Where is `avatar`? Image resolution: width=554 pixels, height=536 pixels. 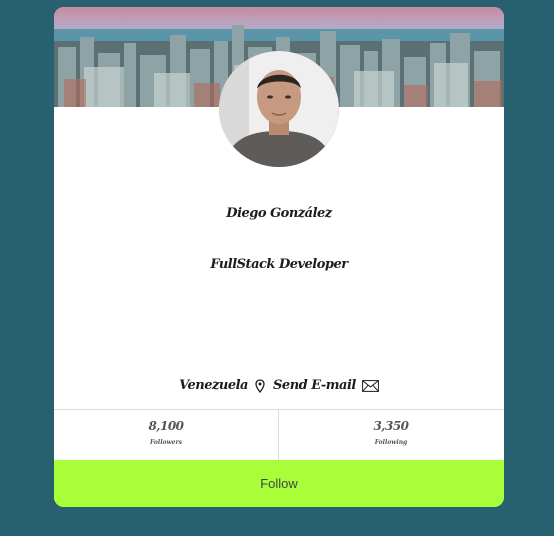
avatar is located at coordinates (279, 109).